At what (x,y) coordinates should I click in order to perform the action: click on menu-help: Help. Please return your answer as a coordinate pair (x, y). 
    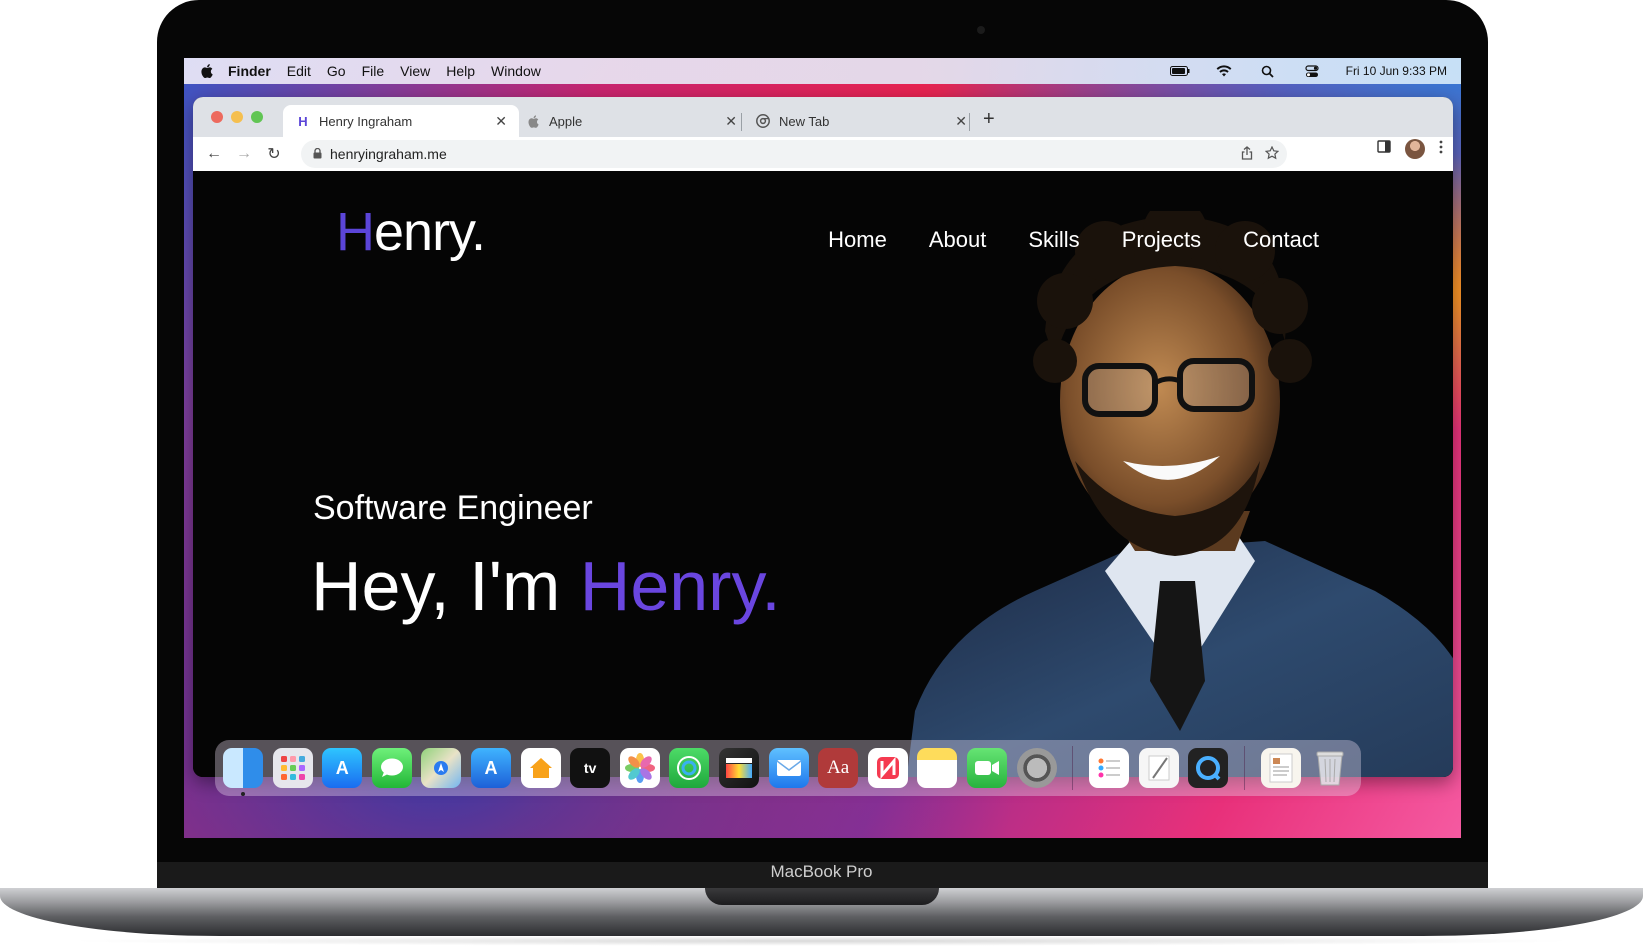
    Looking at the image, I should click on (460, 71).